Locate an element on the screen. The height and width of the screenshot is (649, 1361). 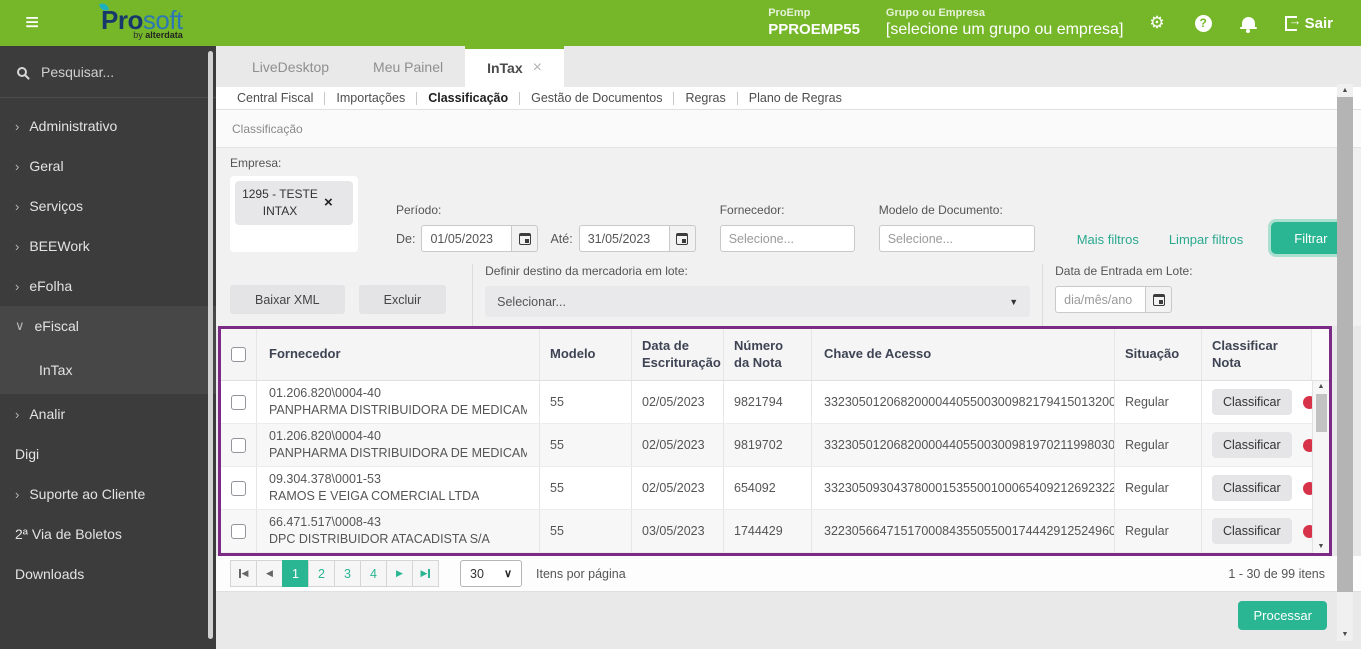
pagination-last-button: ▶ is located at coordinates (425, 573).